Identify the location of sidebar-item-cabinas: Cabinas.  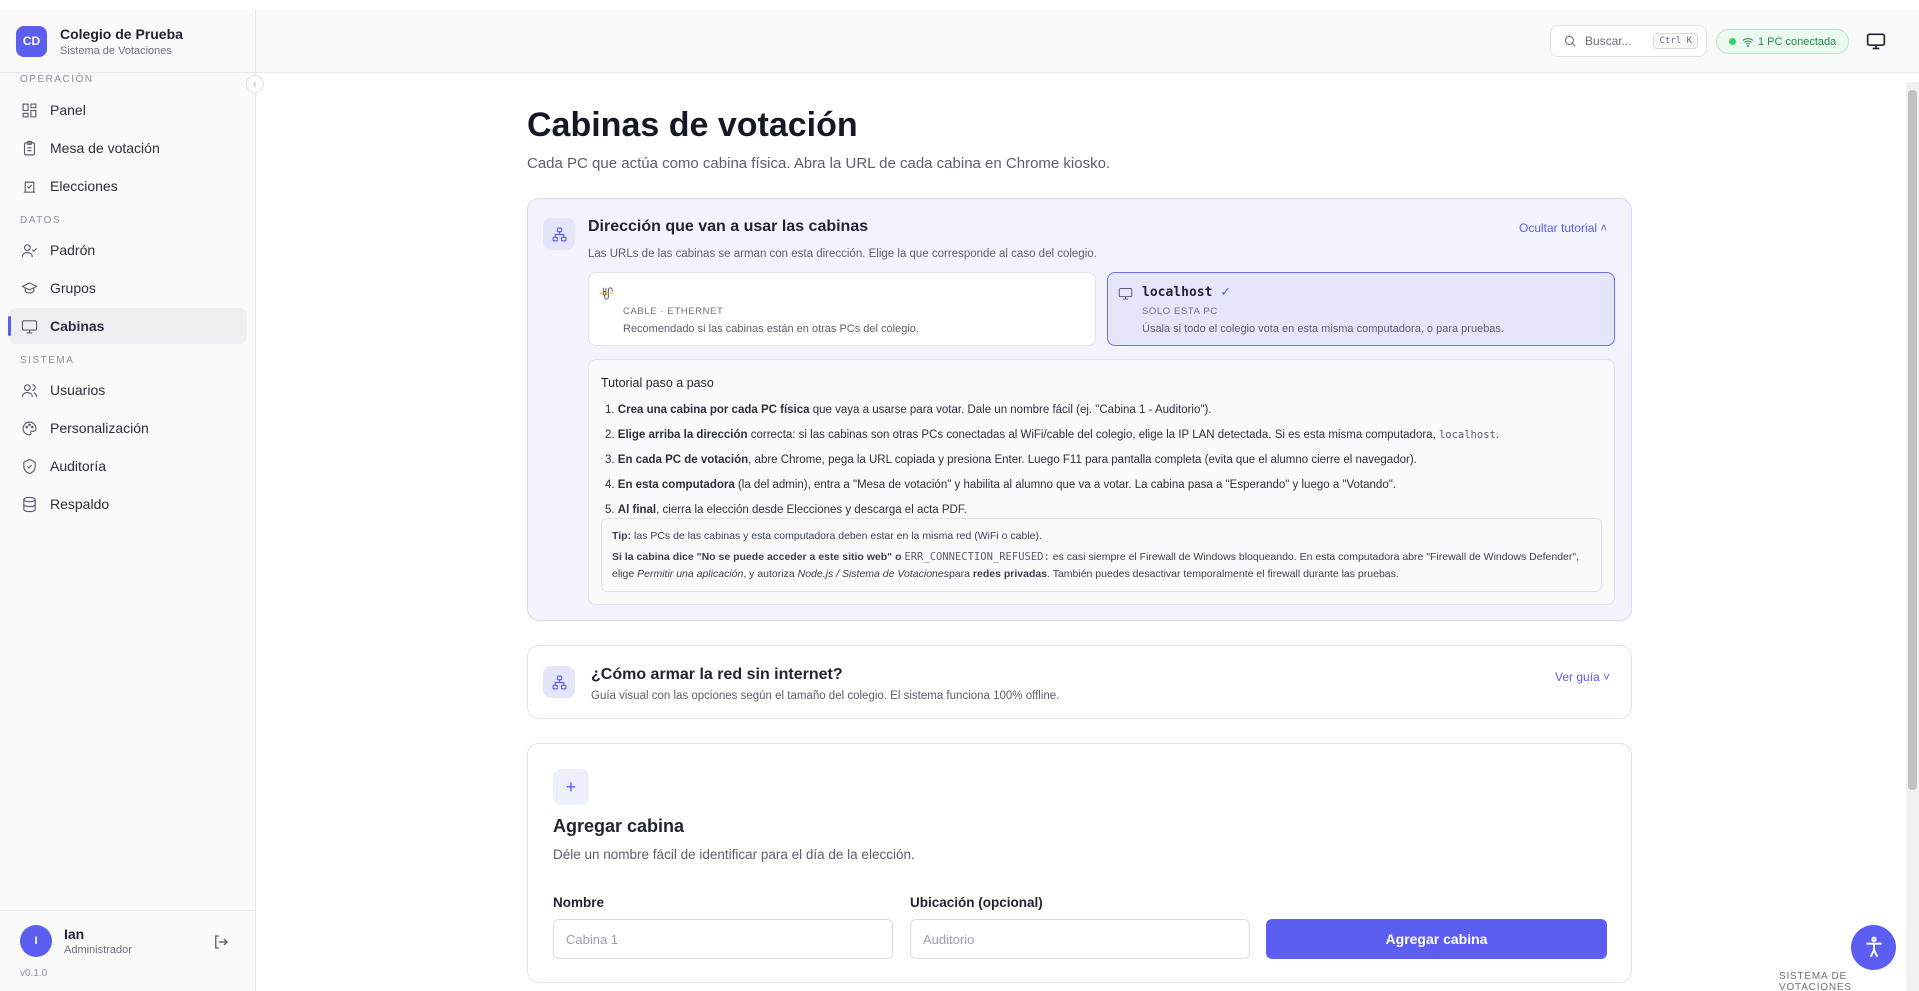
(127, 326).